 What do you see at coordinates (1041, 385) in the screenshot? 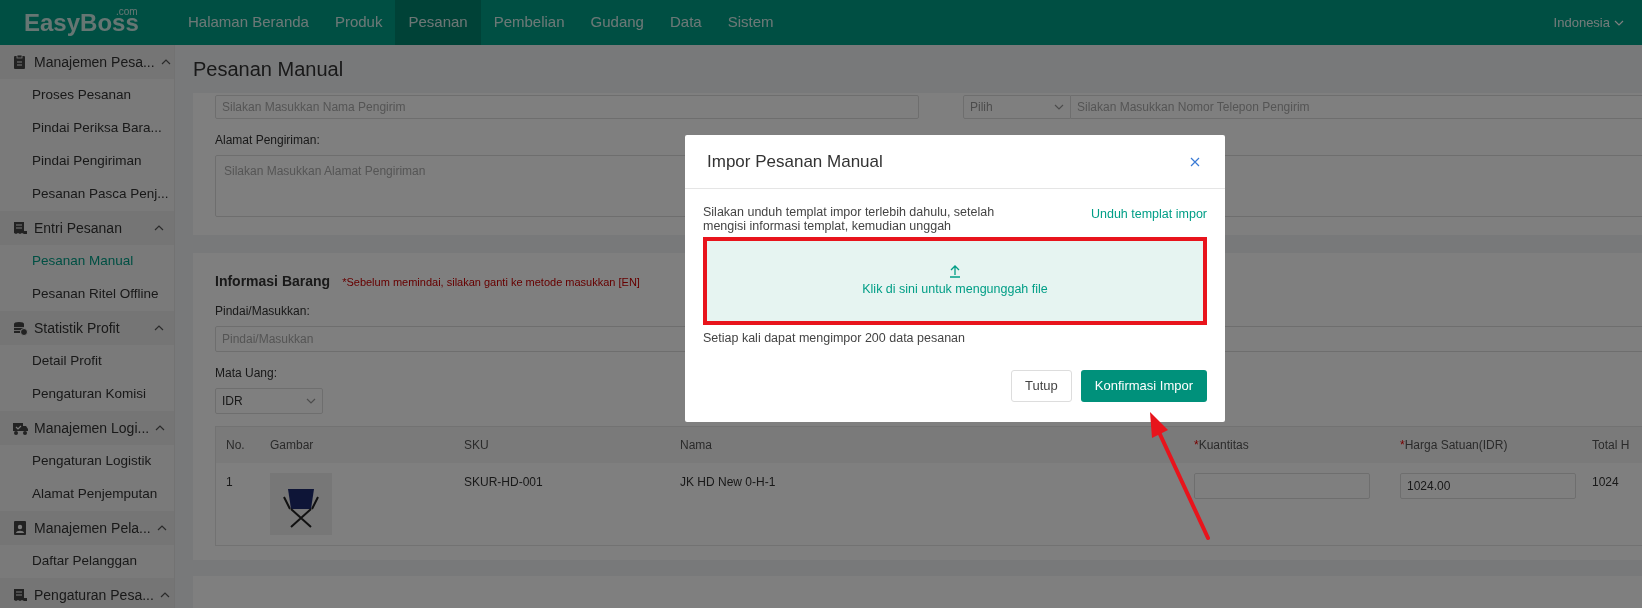
I see `close-dialog-button: Tutup` at bounding box center [1041, 385].